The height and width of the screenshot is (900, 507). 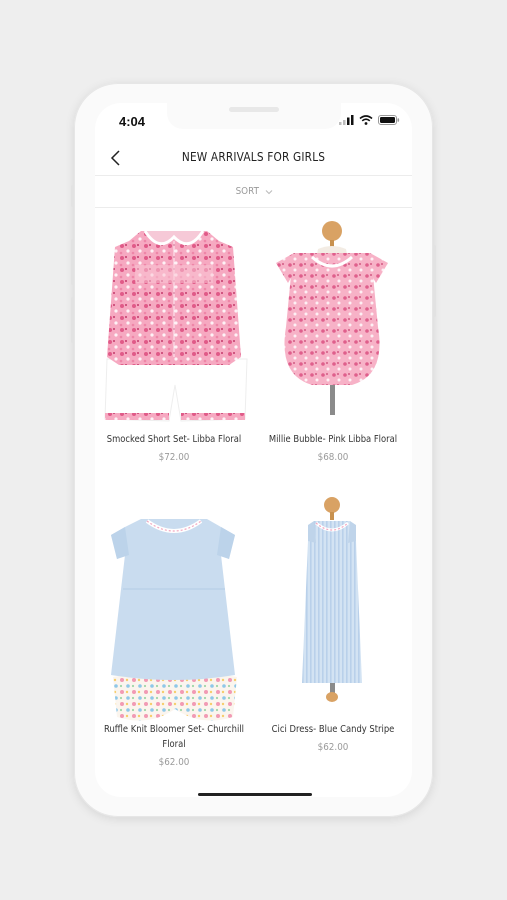 I want to click on volume-down-button, so click(x=72, y=320).